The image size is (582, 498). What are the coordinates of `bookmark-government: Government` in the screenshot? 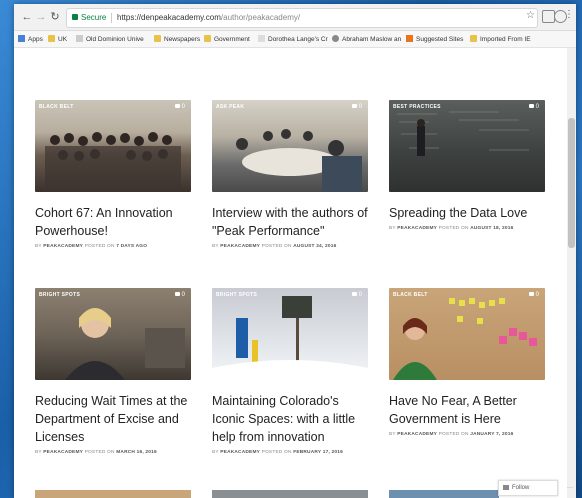 It's located at (227, 39).